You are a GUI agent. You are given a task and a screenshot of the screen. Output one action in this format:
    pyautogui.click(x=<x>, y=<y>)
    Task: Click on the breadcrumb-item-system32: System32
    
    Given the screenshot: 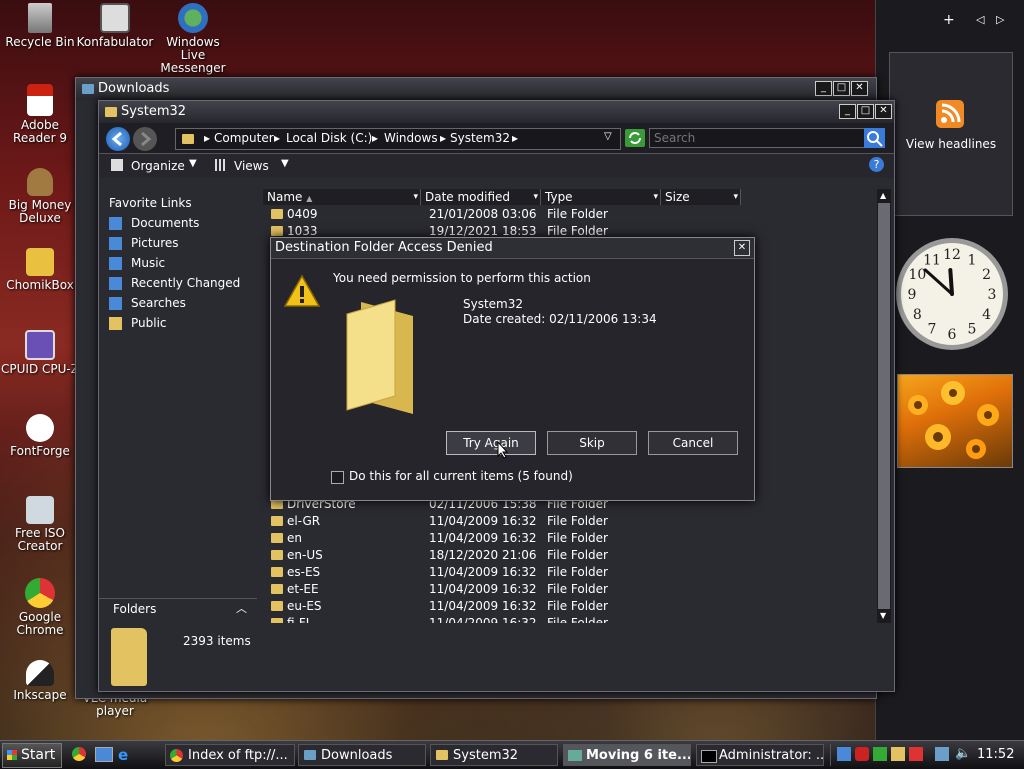 What is the action you would take?
    pyautogui.click(x=480, y=138)
    